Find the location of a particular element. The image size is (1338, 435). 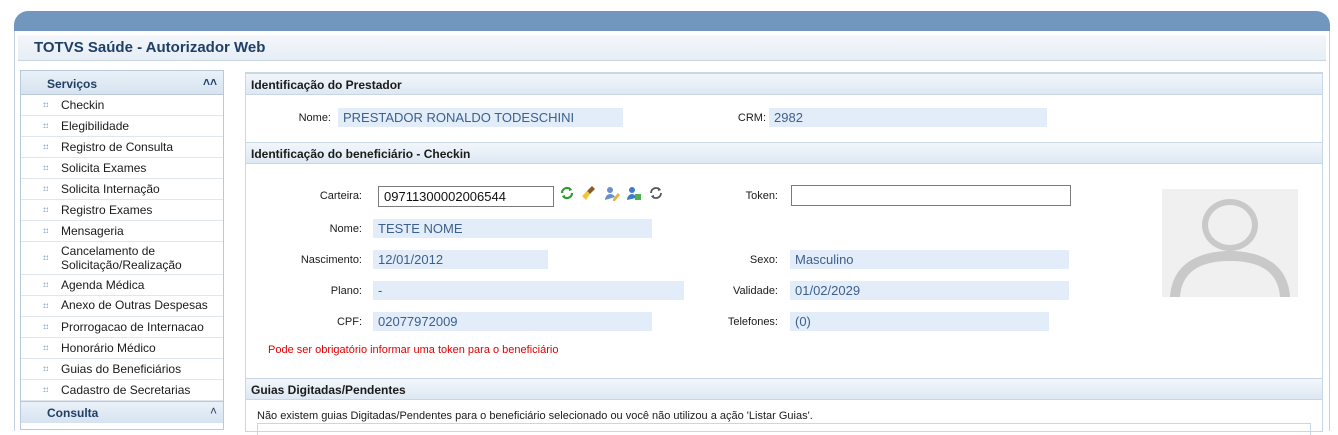

sidebar-item-label: Honorário Médico is located at coordinates (108, 348).